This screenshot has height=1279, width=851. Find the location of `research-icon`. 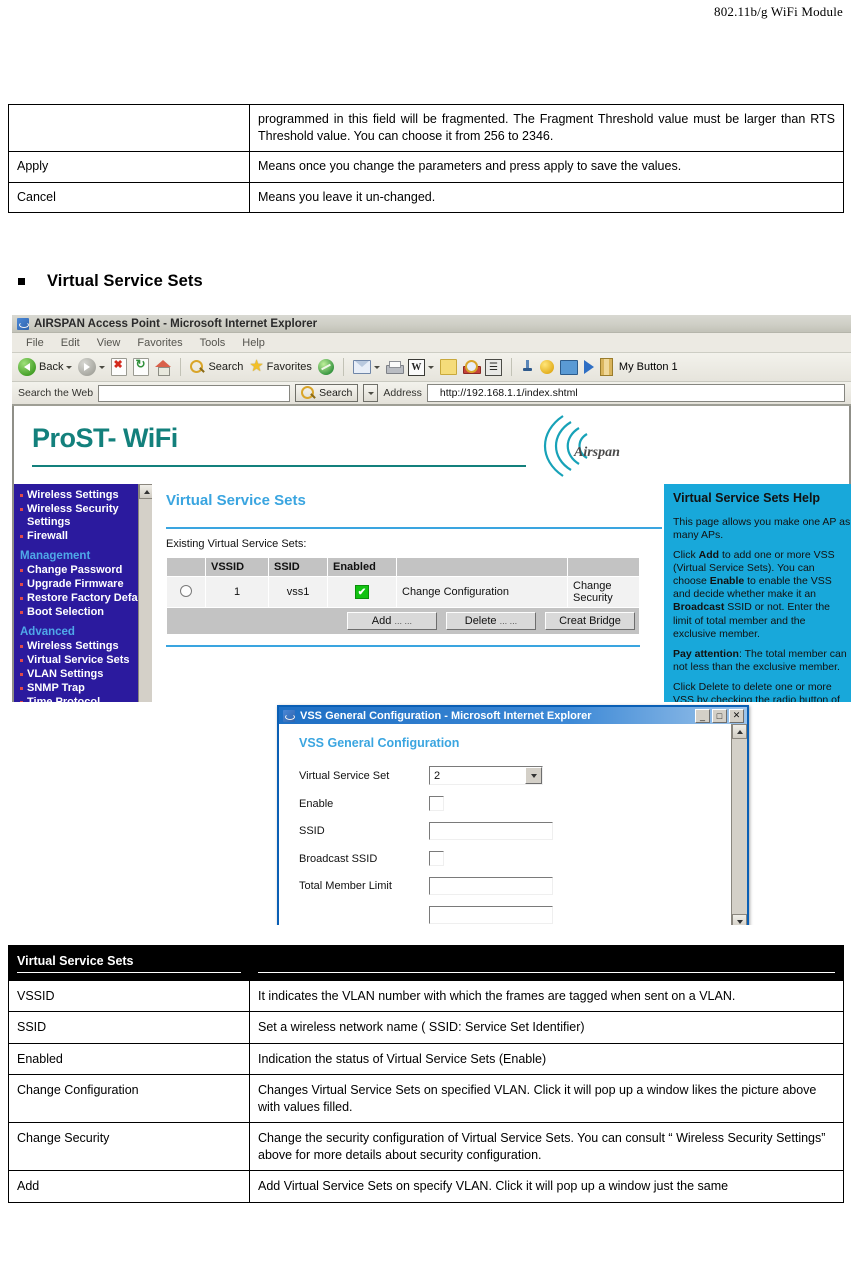

research-icon is located at coordinates (471, 367).